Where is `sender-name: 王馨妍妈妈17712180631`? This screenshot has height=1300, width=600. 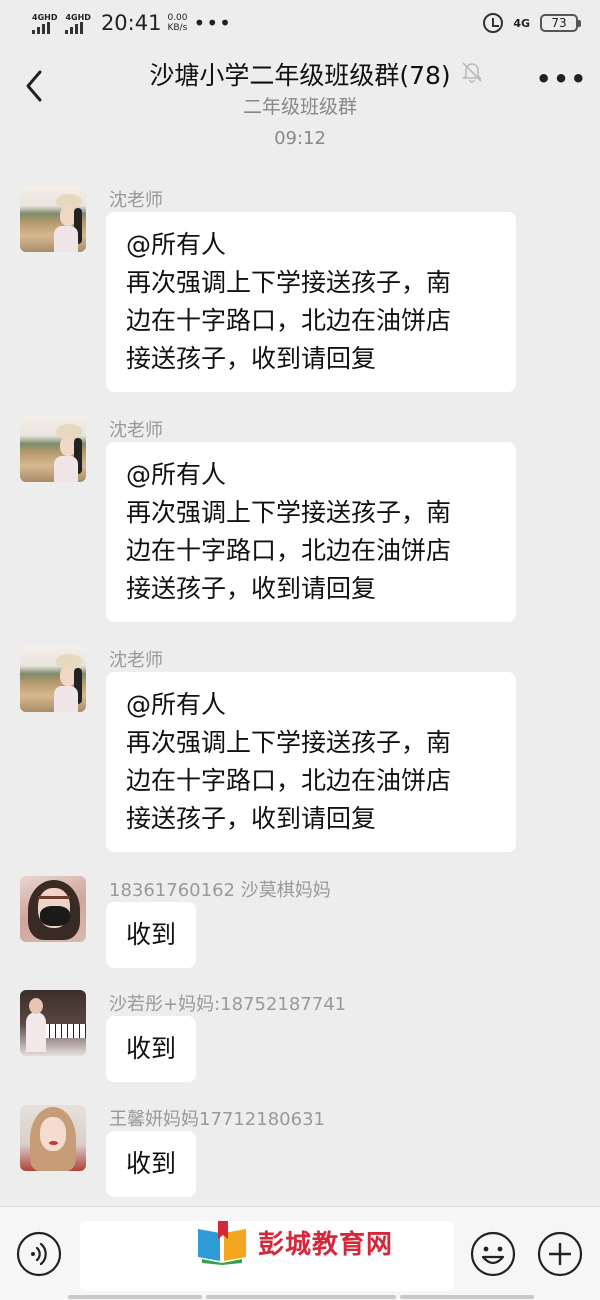
sender-name: 王馨妍妈妈17712180631 is located at coordinates (217, 1119).